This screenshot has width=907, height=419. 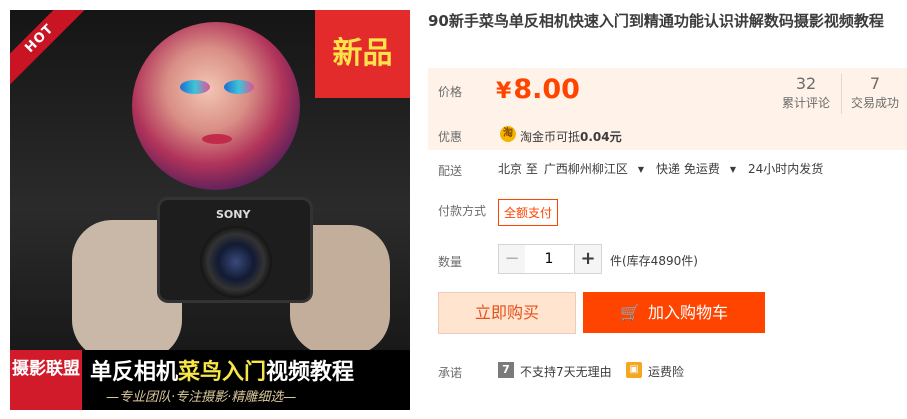 I want to click on promo-amount: 0.04元, so click(x=601, y=137).